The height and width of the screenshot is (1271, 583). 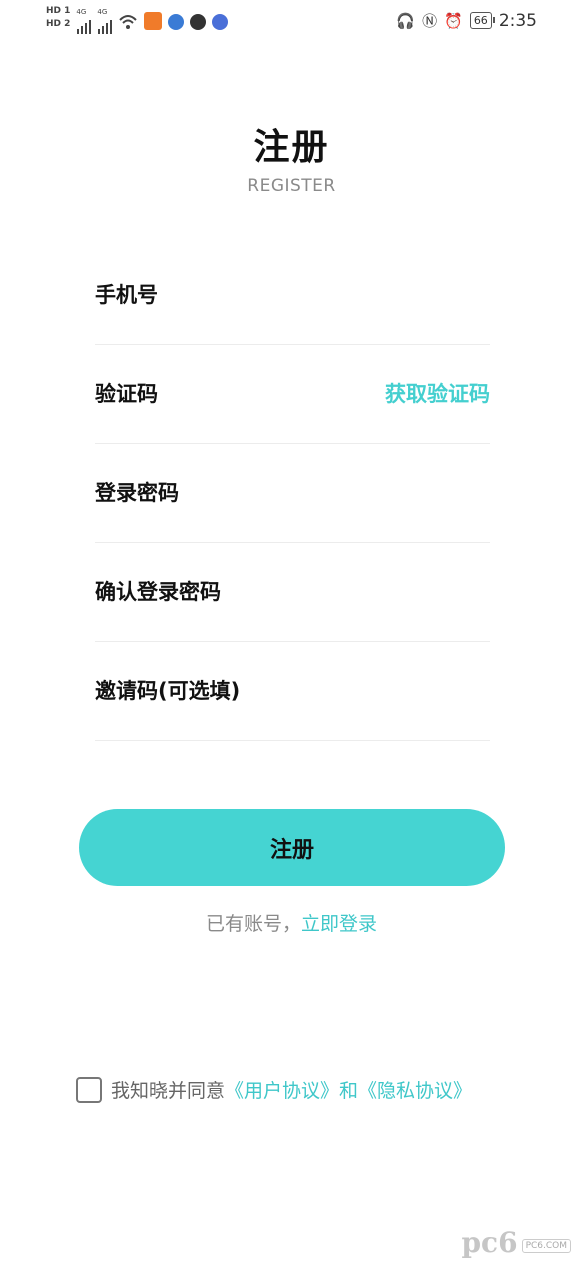 What do you see at coordinates (225, 493) in the screenshot?
I see `password-input` at bounding box center [225, 493].